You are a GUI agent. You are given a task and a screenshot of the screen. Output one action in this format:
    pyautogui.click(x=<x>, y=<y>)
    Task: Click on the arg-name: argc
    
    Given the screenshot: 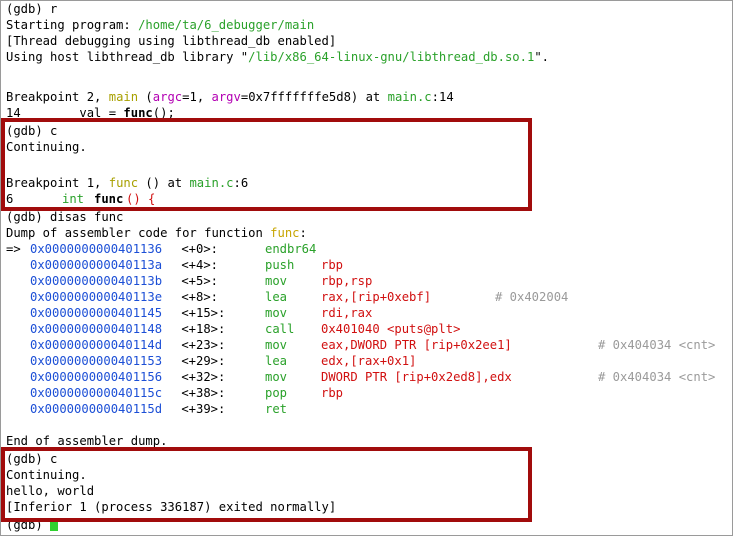 What is the action you would take?
    pyautogui.click(x=167, y=97)
    